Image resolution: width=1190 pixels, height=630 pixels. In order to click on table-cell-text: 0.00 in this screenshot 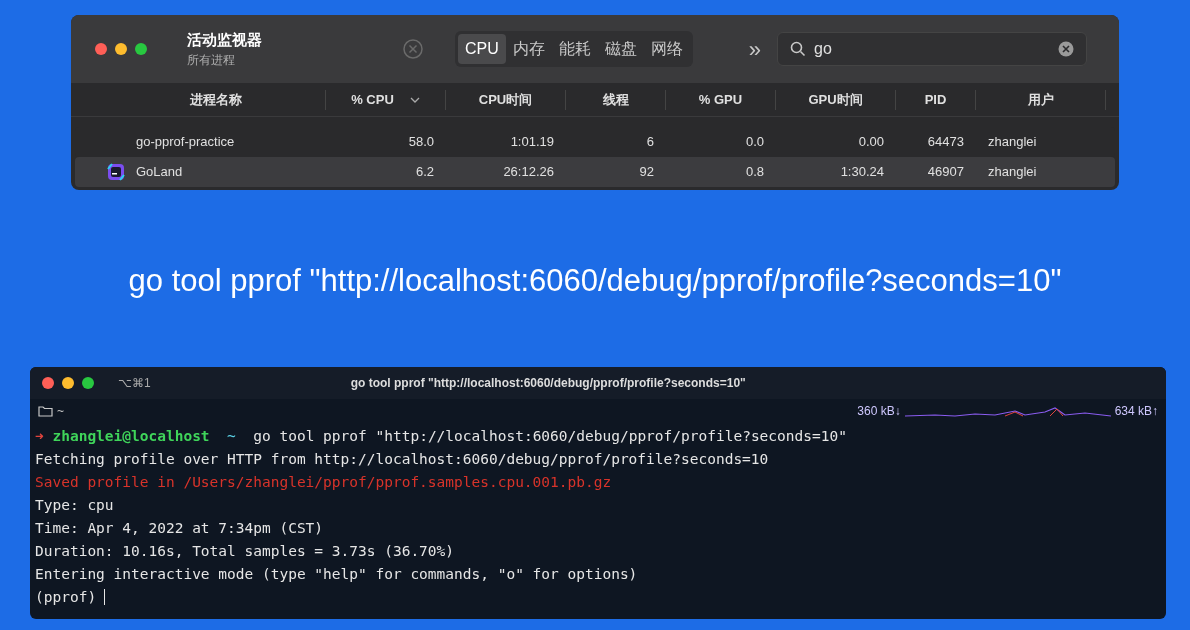, I will do `click(871, 142)`.